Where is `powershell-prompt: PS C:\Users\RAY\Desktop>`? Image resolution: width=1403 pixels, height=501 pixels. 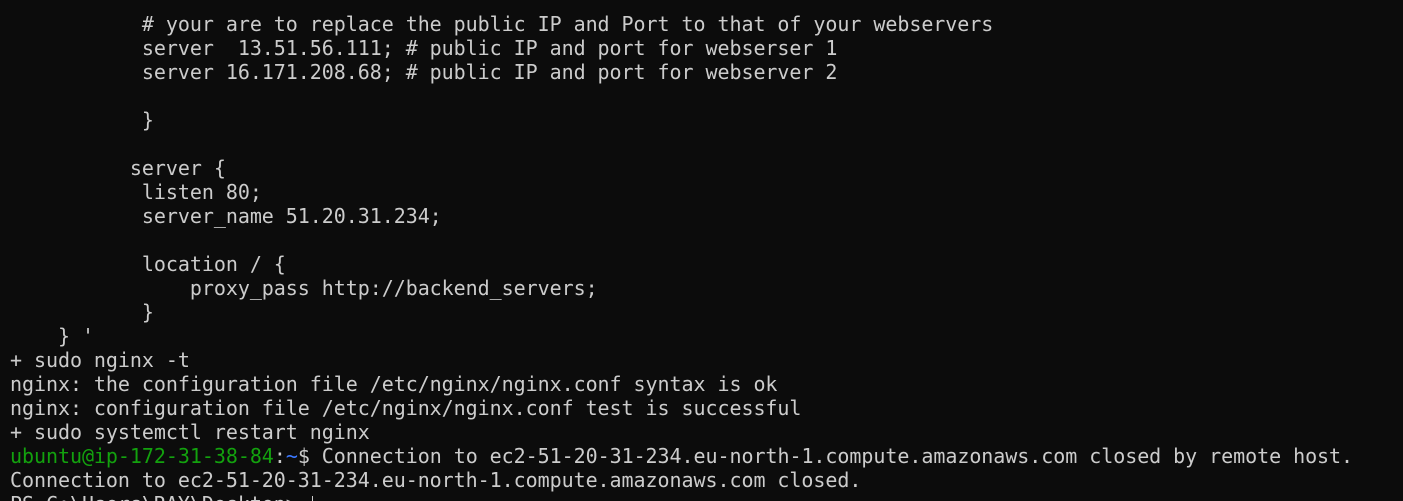
powershell-prompt: PS C:\Users\RAY\Desktop> is located at coordinates (160, 496).